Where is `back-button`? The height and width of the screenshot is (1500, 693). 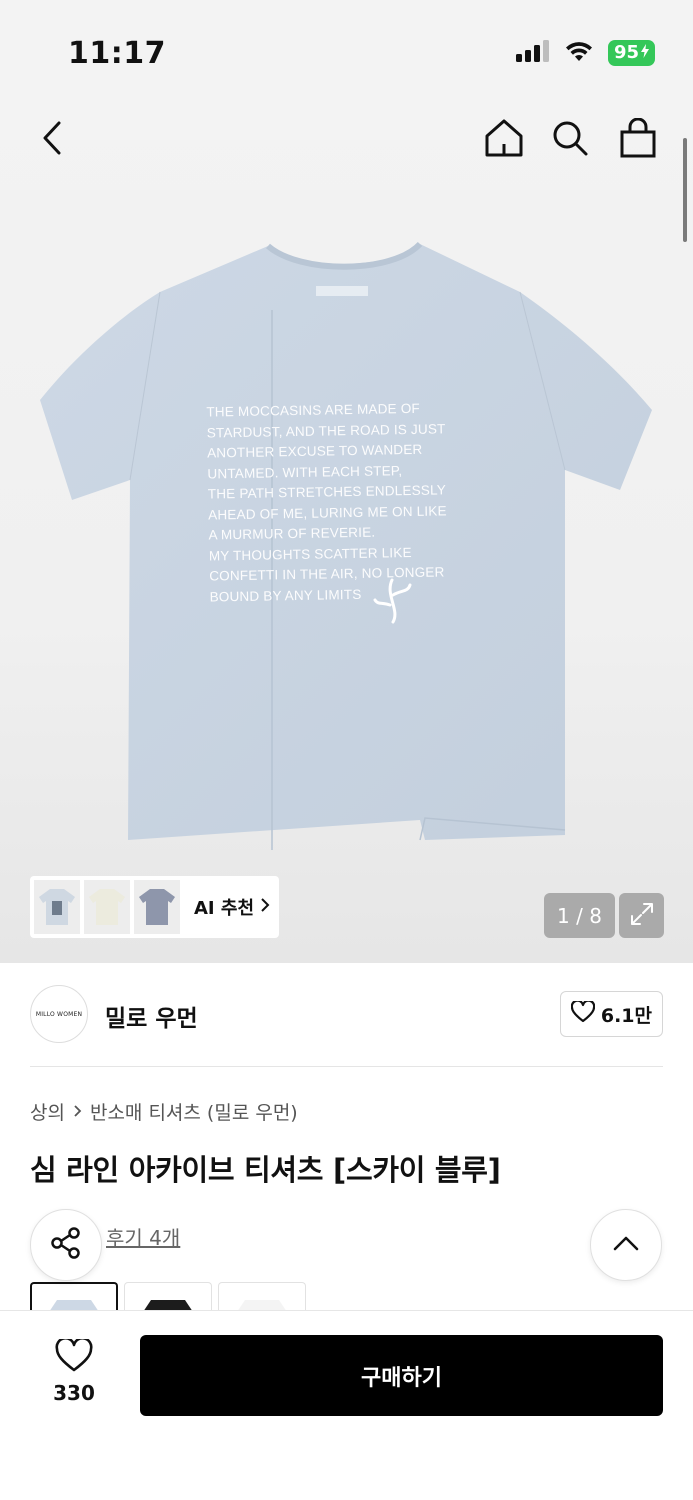 back-button is located at coordinates (52, 140).